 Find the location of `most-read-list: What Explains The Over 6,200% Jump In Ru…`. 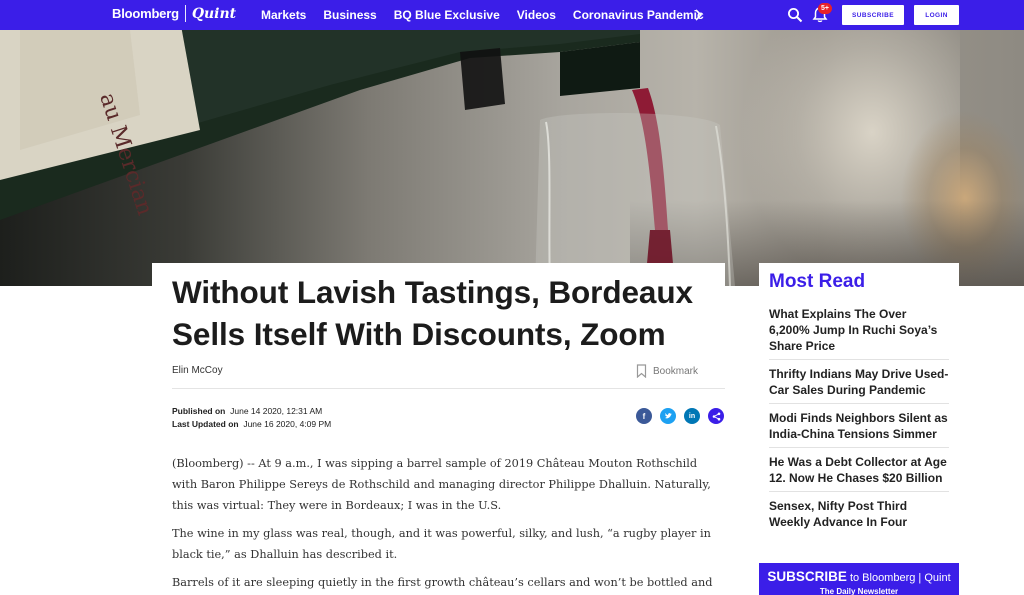

most-read-list: What Explains The Over 6,200% Jump In Ru… is located at coordinates (859, 423).